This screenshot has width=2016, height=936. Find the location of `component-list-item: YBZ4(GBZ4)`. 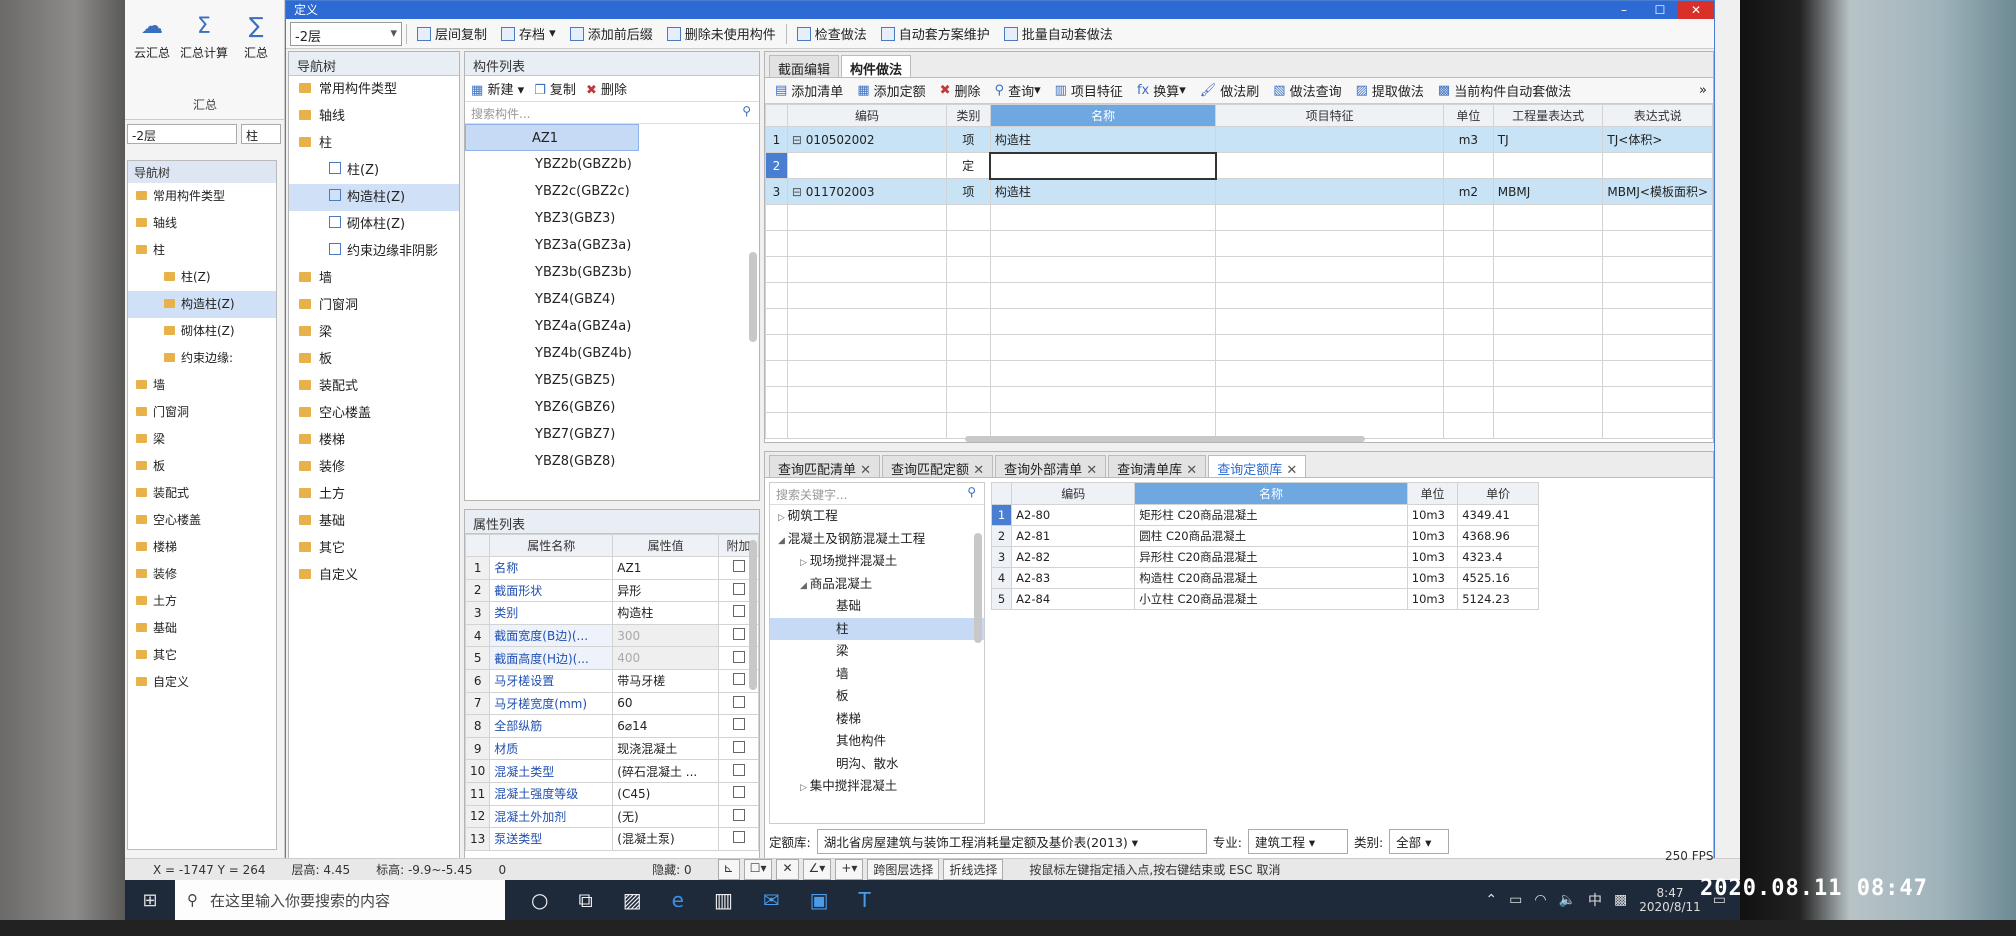

component-list-item: YBZ4(GBZ4) is located at coordinates (612, 299).